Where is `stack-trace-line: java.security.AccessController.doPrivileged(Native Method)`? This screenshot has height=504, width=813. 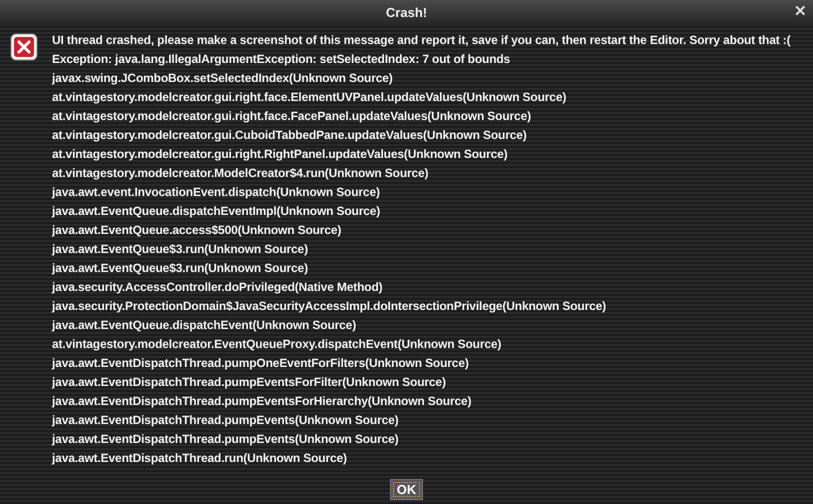 stack-trace-line: java.security.AccessController.doPrivileged(Native Method) is located at coordinates (218, 287).